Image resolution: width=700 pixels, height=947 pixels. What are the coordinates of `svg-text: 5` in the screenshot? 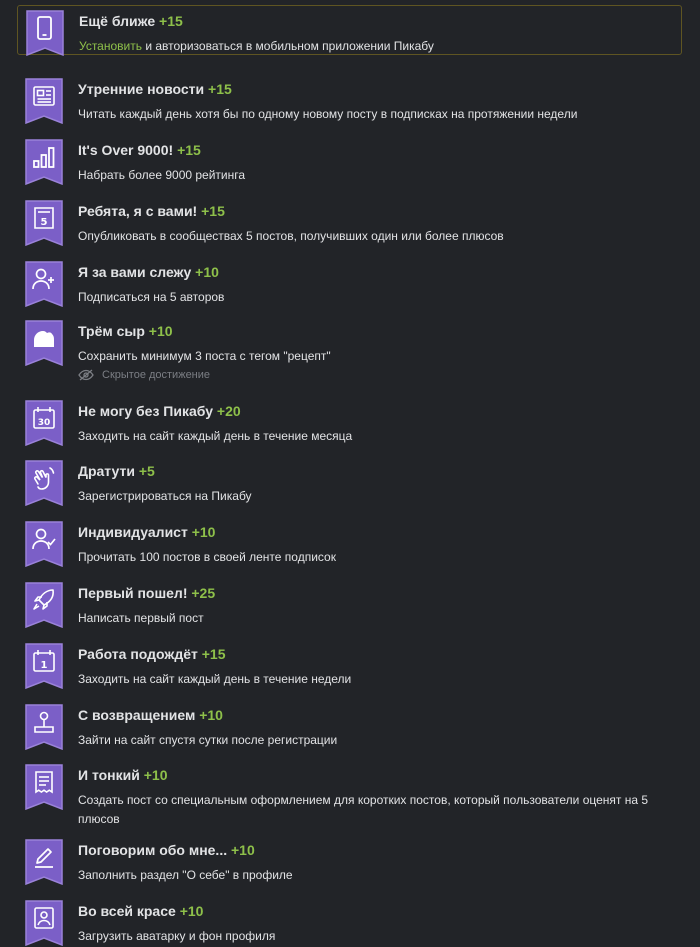 It's located at (44, 222).